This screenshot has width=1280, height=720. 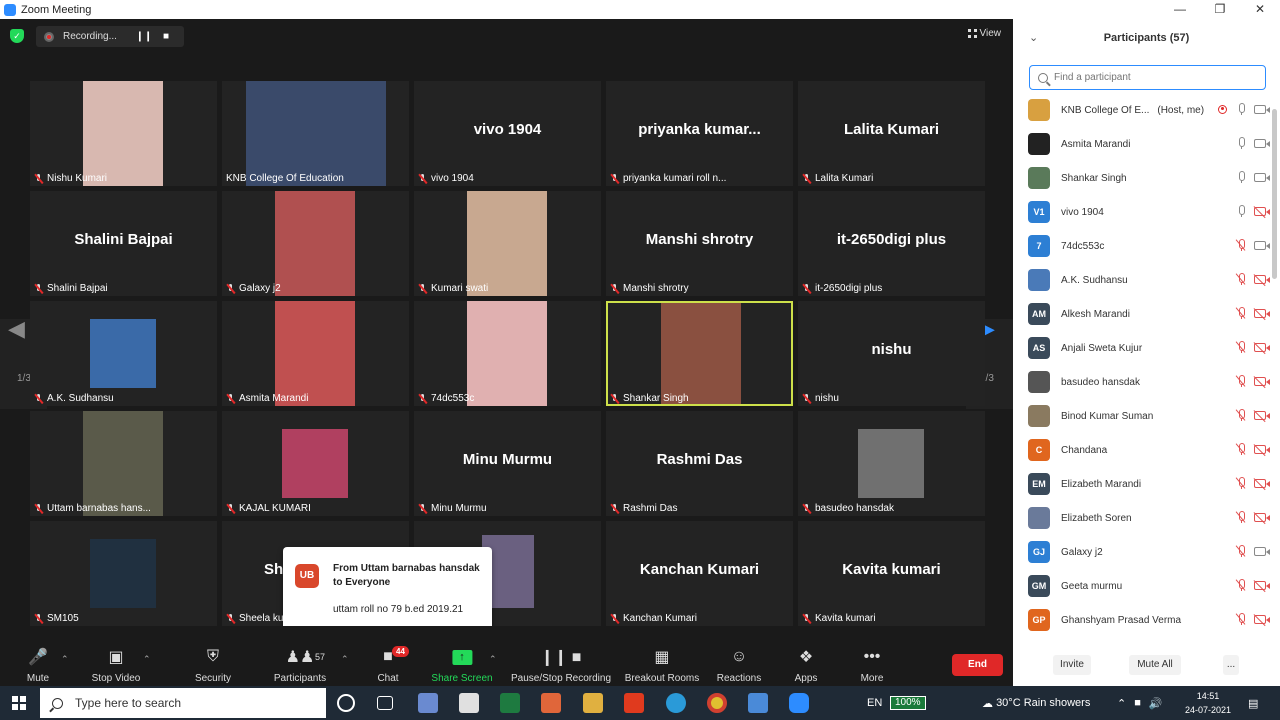 I want to click on participant-search-input, so click(x=1154, y=77).